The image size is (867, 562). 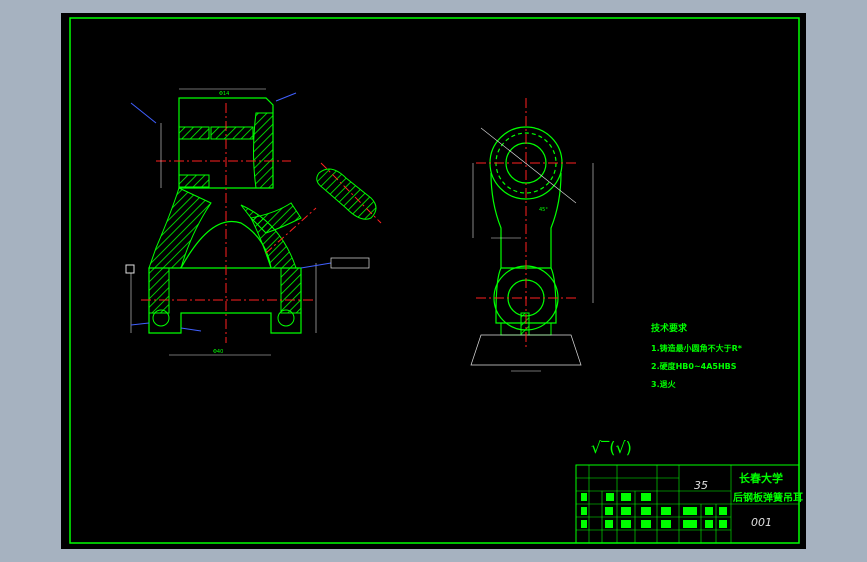 I want to click on tech-req-title: 技术要求, so click(x=669, y=328).